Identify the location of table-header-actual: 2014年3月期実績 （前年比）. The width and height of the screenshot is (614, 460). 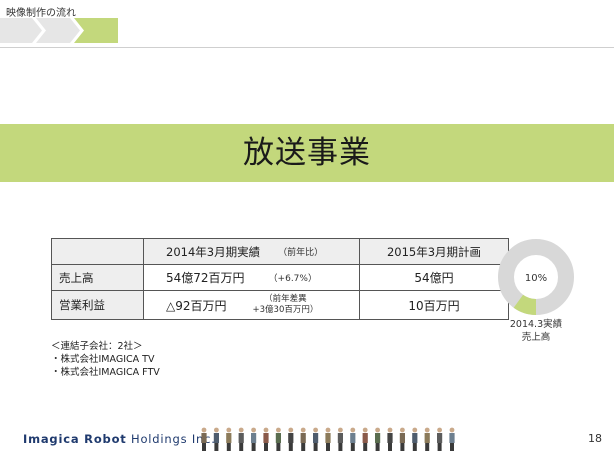
(251, 251).